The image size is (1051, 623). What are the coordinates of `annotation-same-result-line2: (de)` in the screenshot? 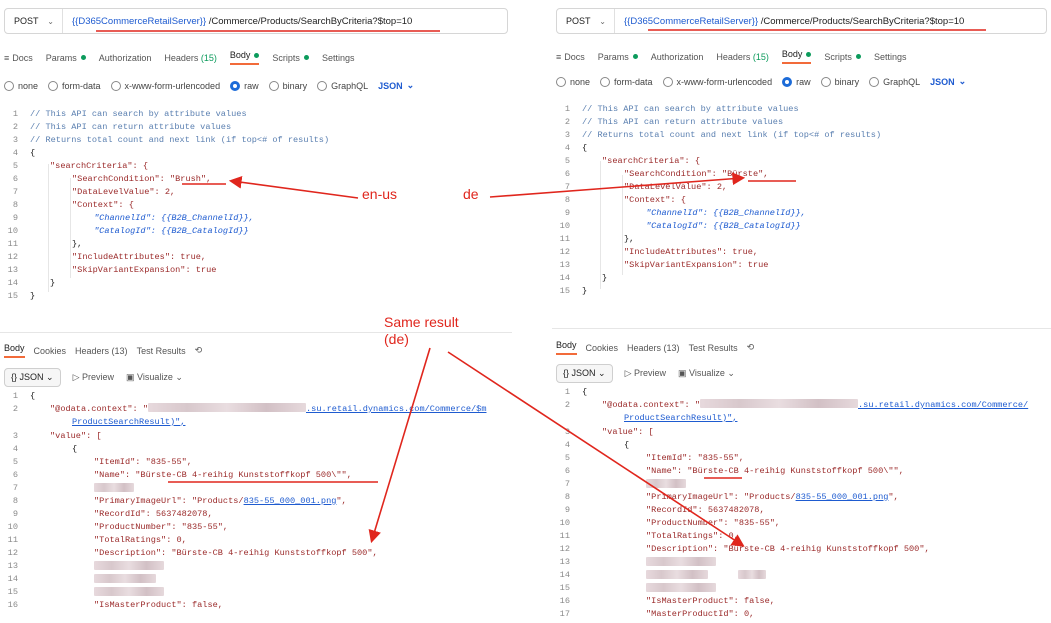 It's located at (396, 339).